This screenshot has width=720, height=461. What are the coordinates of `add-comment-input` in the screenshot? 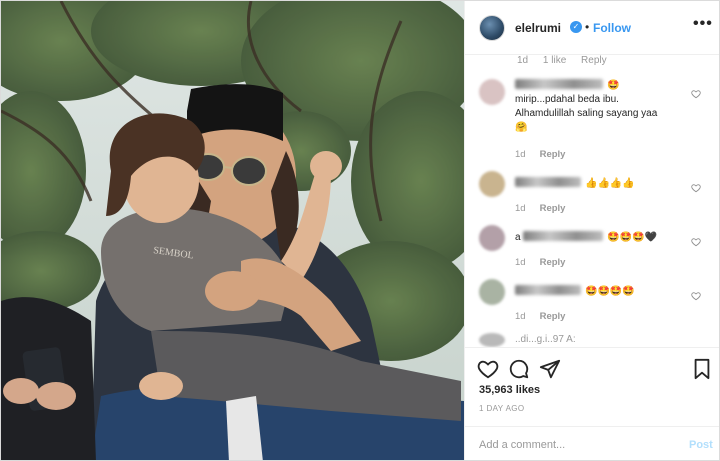 It's located at (574, 445).